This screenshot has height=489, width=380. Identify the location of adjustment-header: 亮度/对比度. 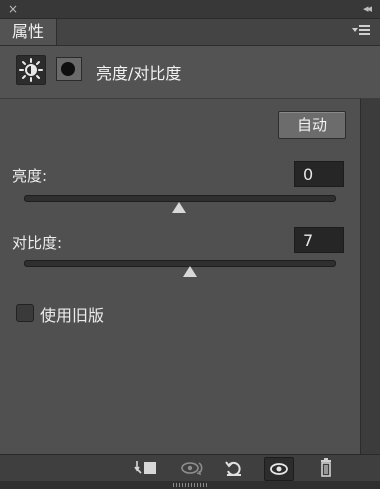
(190, 71).